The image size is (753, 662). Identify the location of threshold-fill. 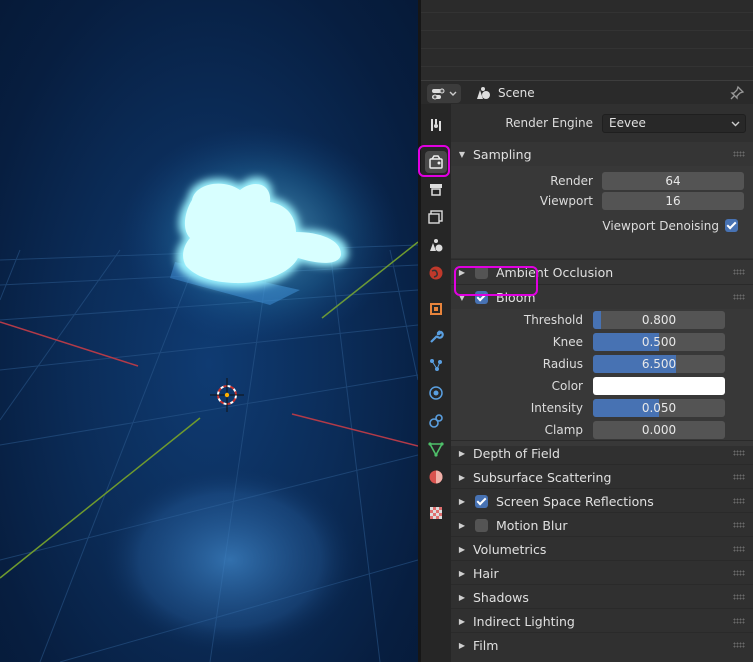
(597, 320).